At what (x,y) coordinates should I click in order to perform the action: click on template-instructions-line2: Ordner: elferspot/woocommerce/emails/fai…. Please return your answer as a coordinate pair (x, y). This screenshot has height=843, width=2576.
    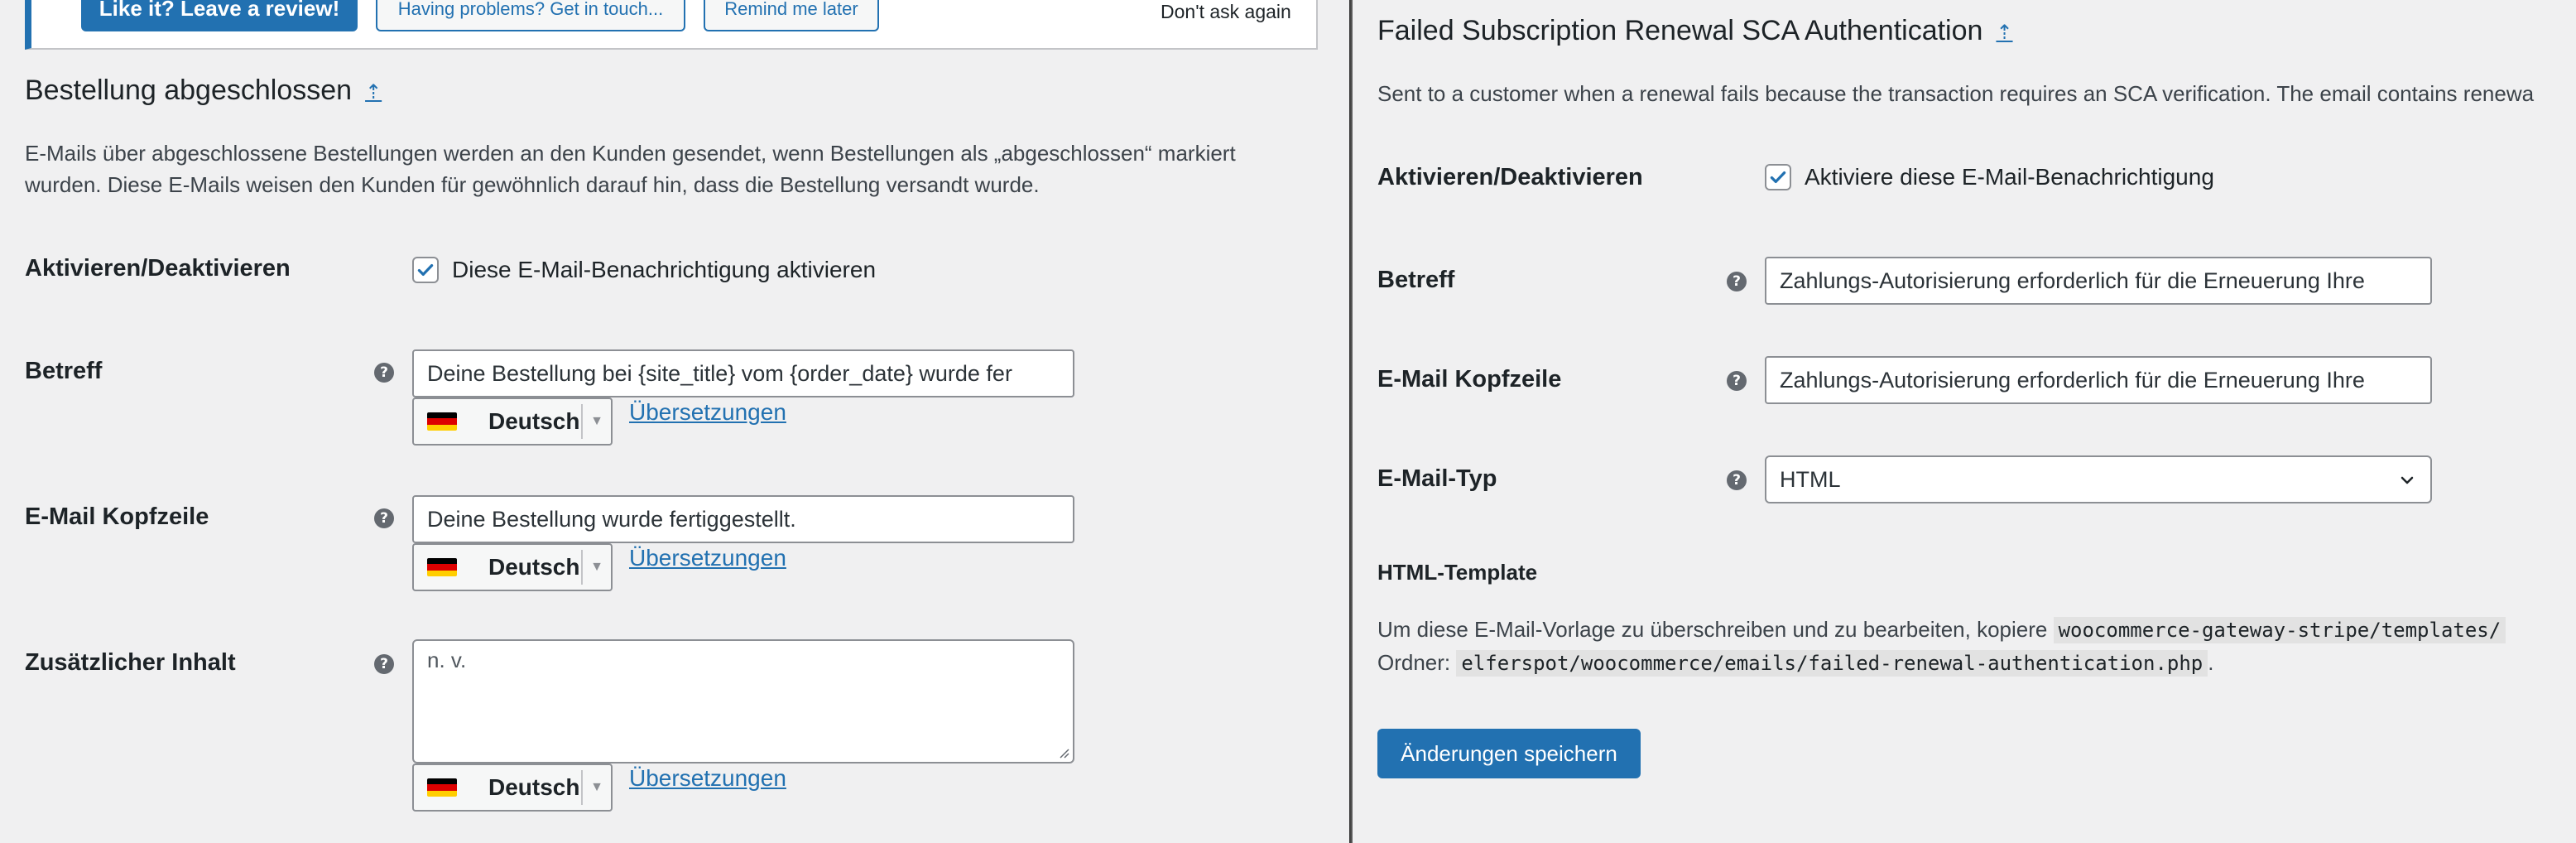
    Looking at the image, I should click on (1795, 663).